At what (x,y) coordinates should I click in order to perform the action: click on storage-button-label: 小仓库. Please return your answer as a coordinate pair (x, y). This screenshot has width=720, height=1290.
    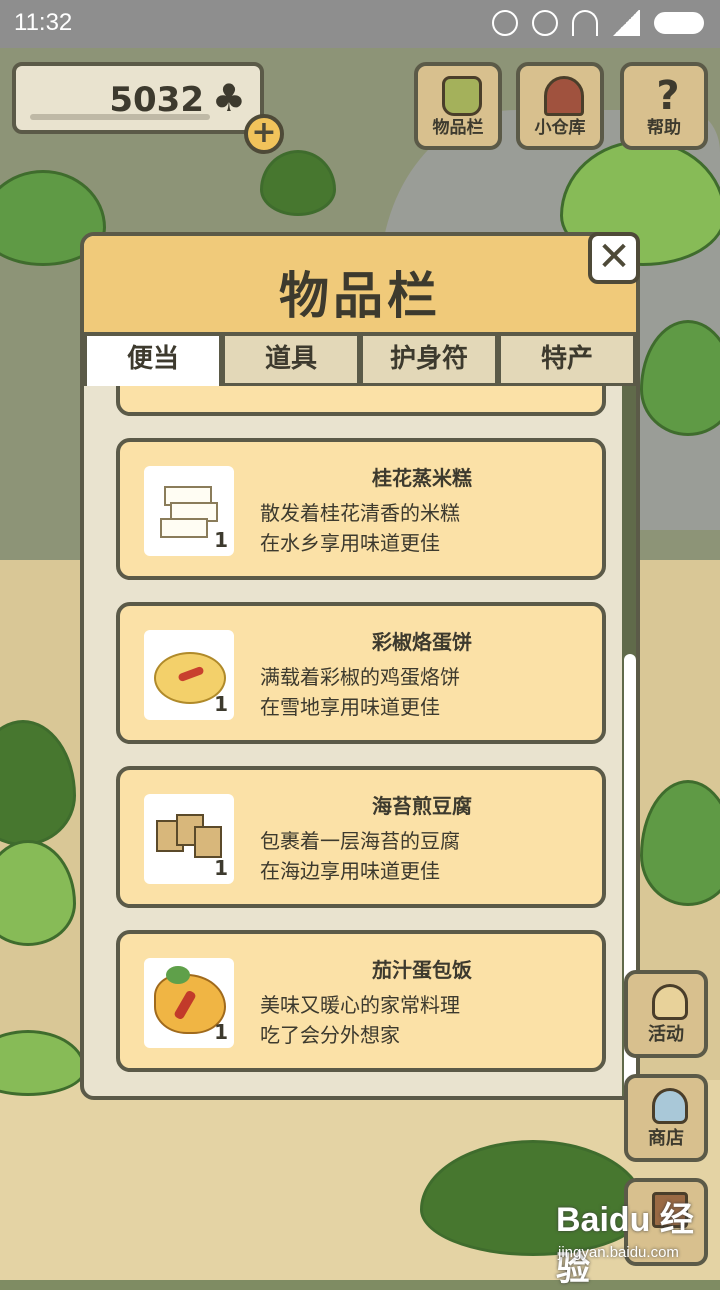
    Looking at the image, I should click on (560, 128).